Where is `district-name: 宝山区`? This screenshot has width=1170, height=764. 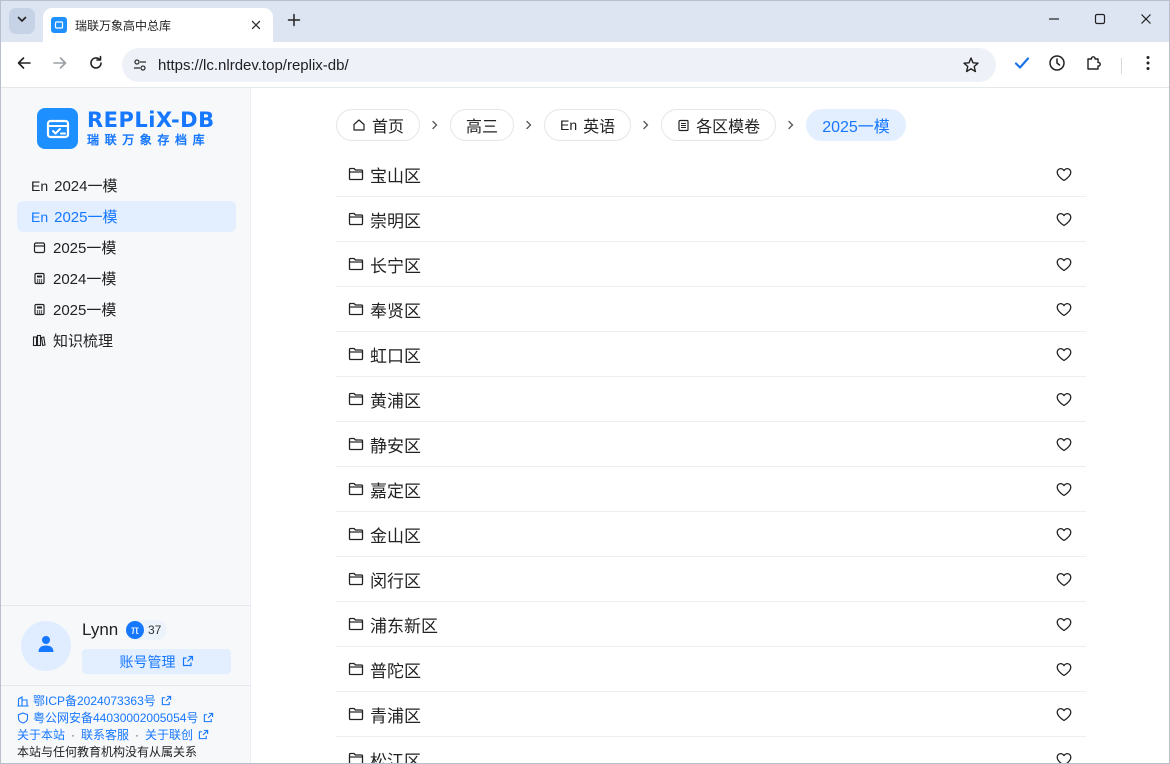 district-name: 宝山区 is located at coordinates (395, 176).